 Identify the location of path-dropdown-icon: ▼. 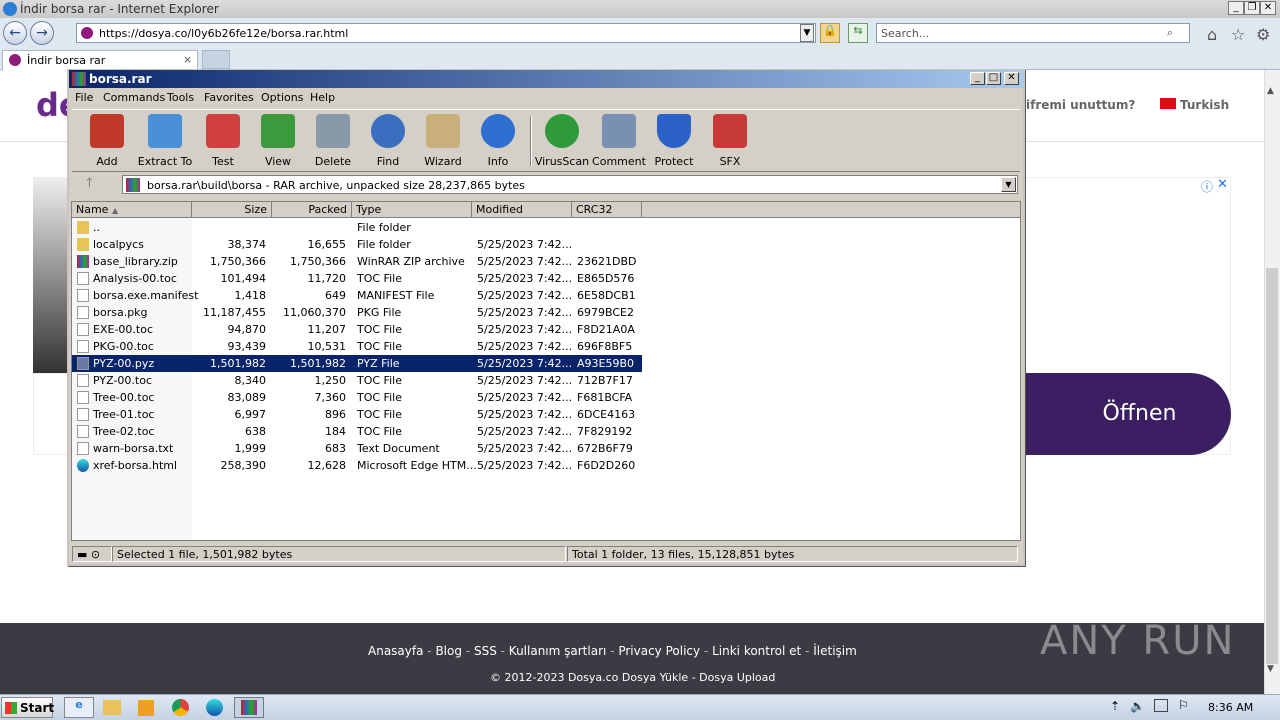
(1008, 184).